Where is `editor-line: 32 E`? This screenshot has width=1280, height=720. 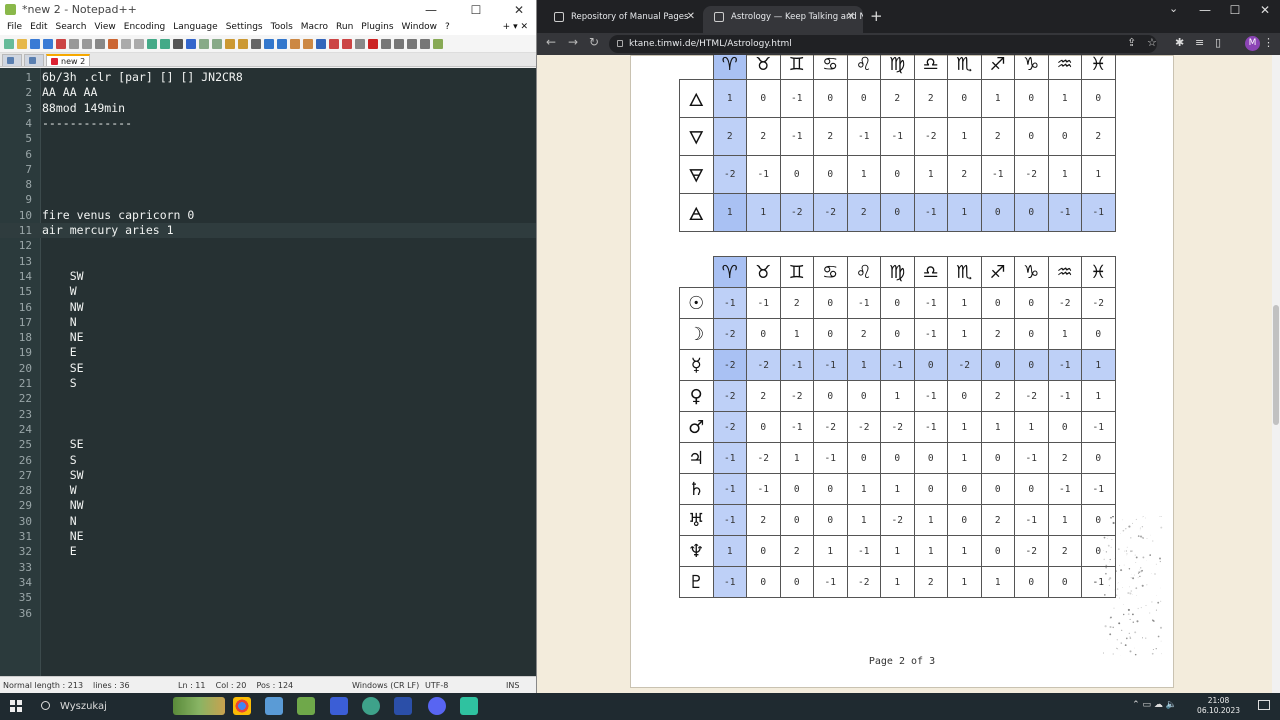 editor-line: 32 E is located at coordinates (268, 551).